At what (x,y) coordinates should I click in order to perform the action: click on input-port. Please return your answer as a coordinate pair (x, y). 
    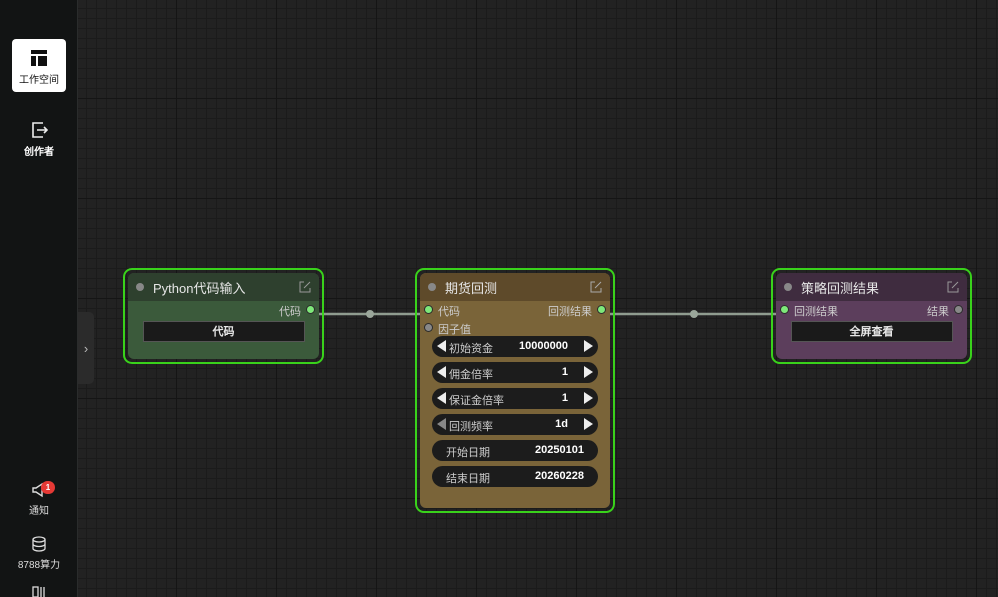
    Looking at the image, I should click on (784, 309).